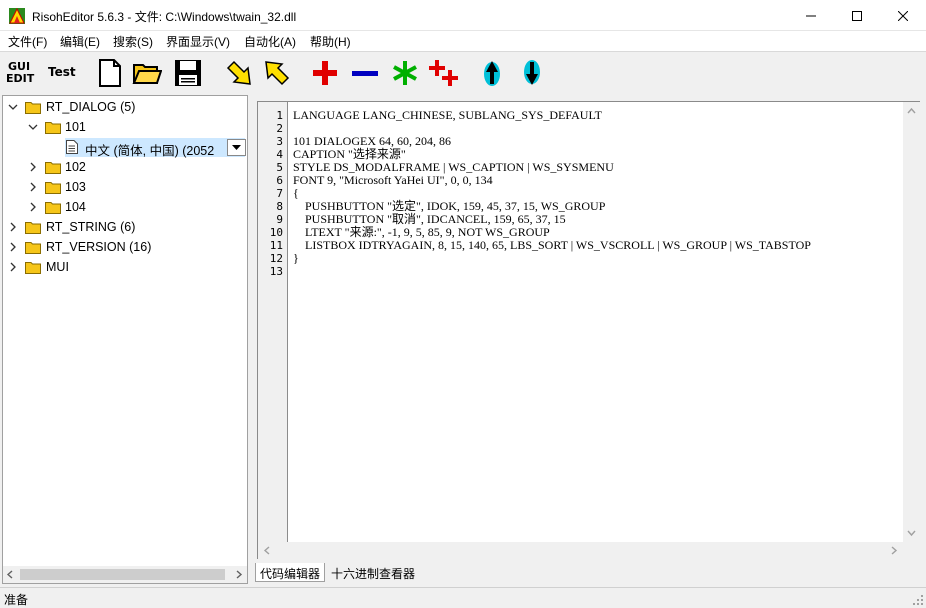 The image size is (926, 608). Describe the element at coordinates (918, 600) in the screenshot. I see `resize-grip-icon` at that location.